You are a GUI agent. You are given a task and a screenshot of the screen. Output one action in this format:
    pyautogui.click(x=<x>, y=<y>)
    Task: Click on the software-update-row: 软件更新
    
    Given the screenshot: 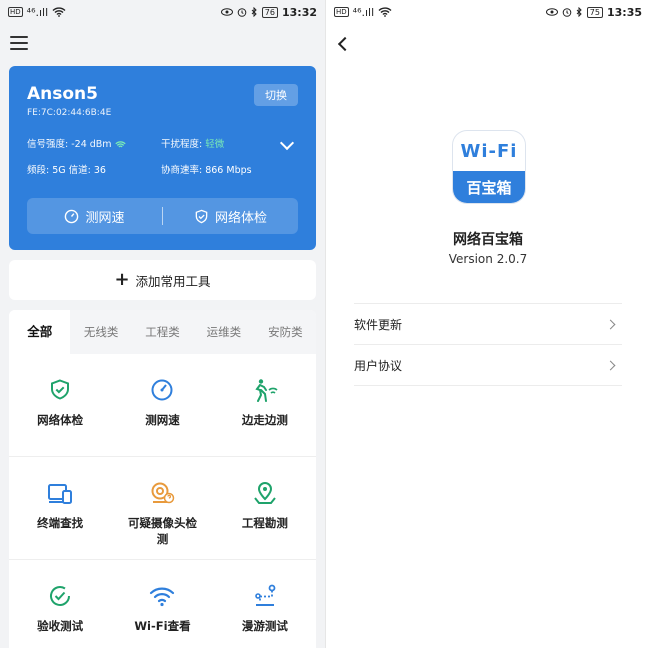 What is the action you would take?
    pyautogui.click(x=488, y=324)
    